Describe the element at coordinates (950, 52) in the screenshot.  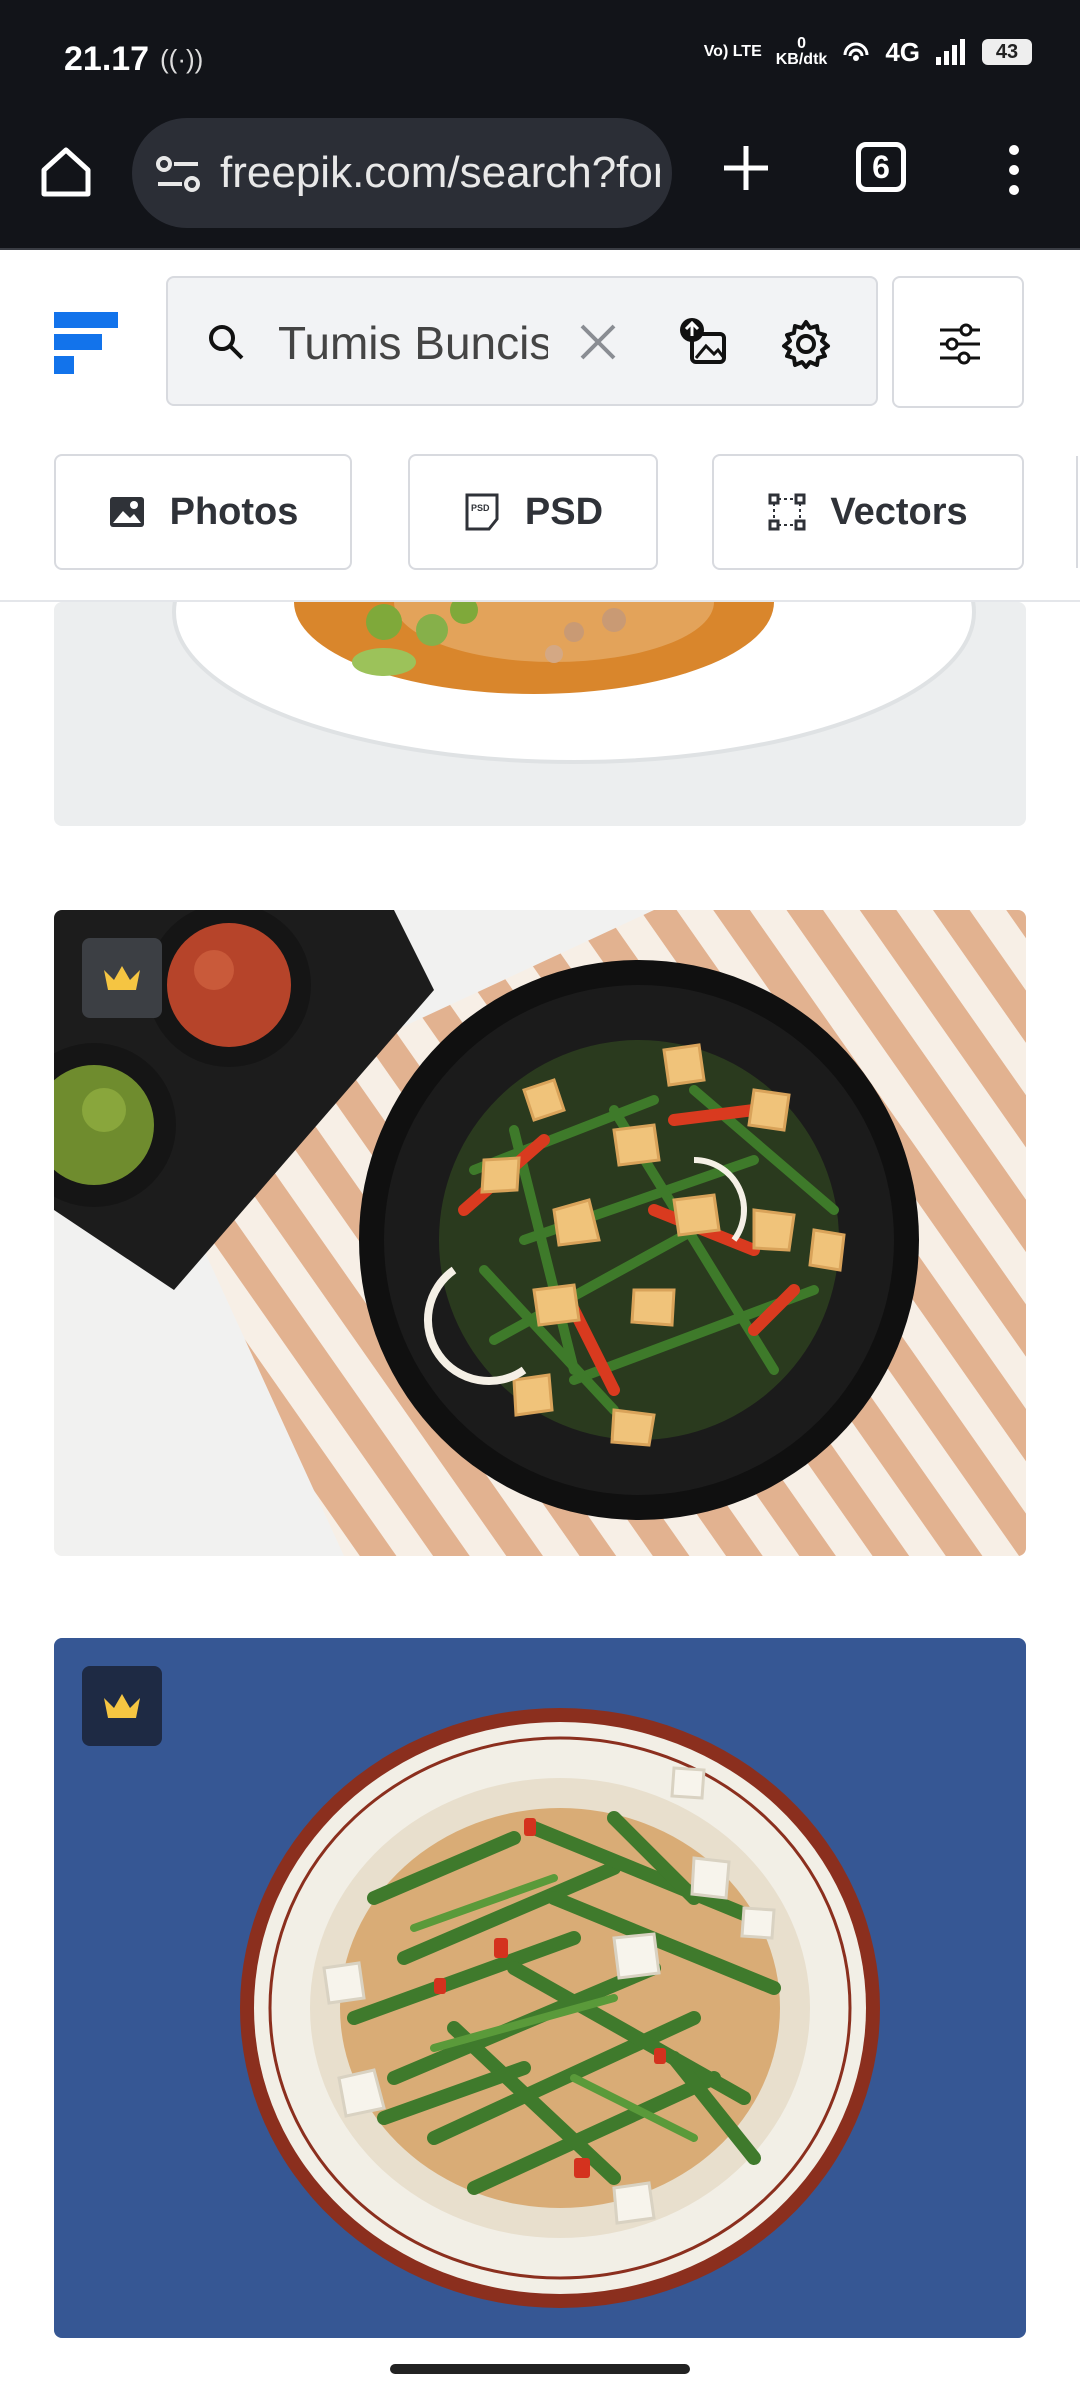
I see `signal-icon` at that location.